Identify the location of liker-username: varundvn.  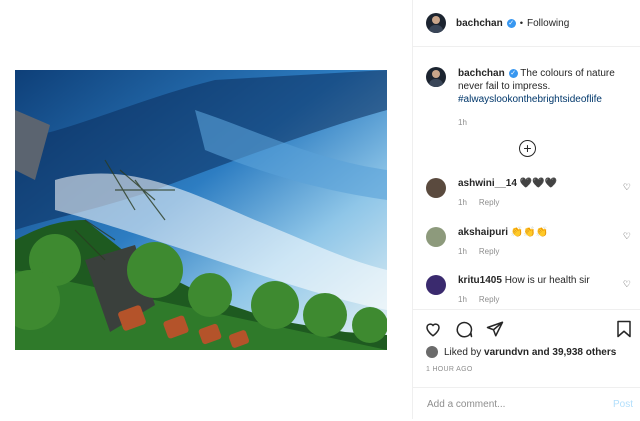
(506, 352).